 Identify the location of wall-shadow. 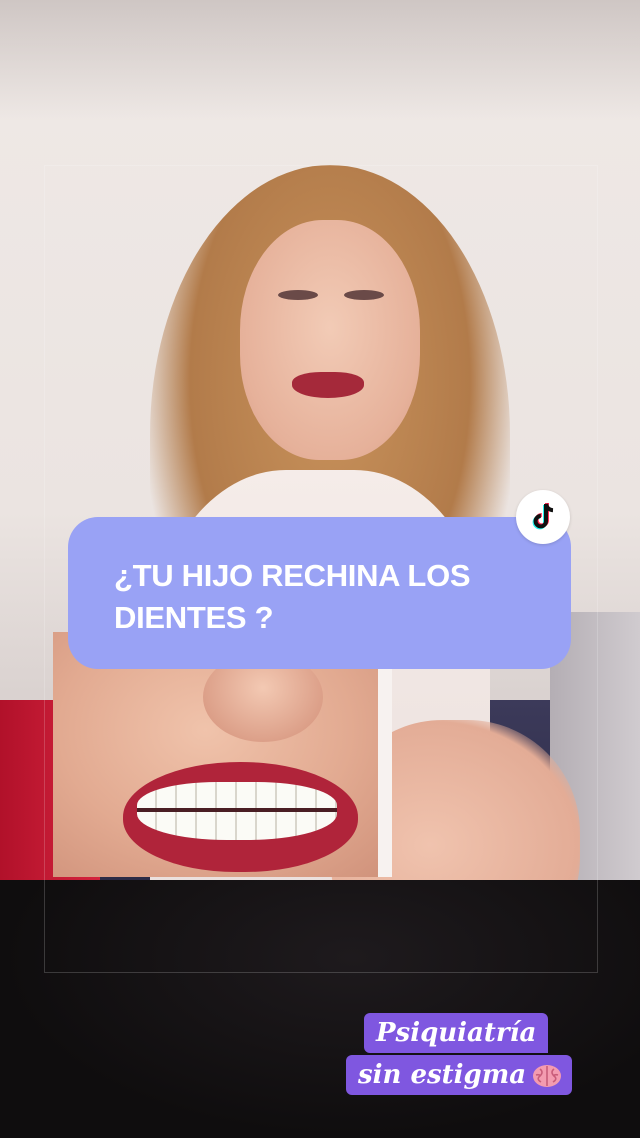
(320, 60).